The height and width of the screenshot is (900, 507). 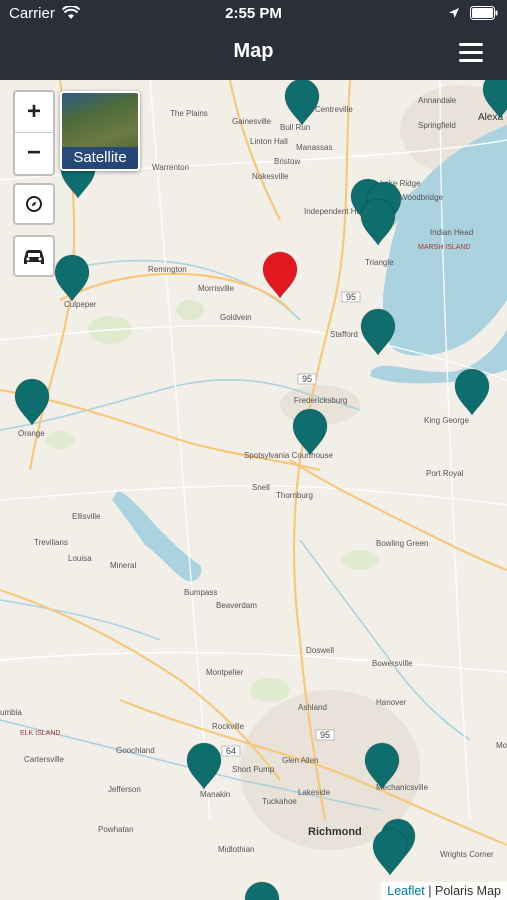 What do you see at coordinates (287, 161) in the screenshot?
I see `place-label: Bristow` at bounding box center [287, 161].